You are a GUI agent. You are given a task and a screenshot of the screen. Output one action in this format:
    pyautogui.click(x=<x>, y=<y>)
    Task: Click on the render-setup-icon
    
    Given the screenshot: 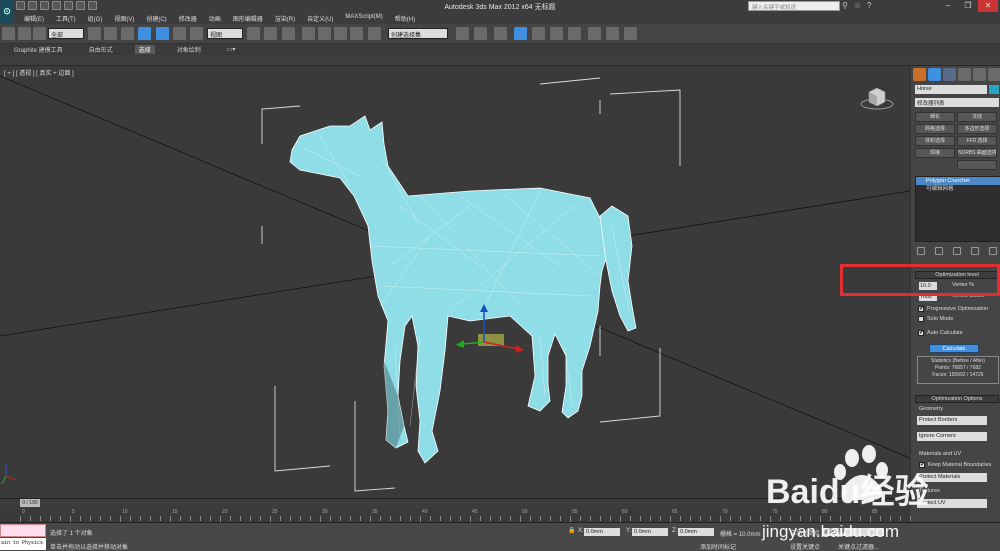 What is the action you would take?
    pyautogui.click(x=594, y=33)
    